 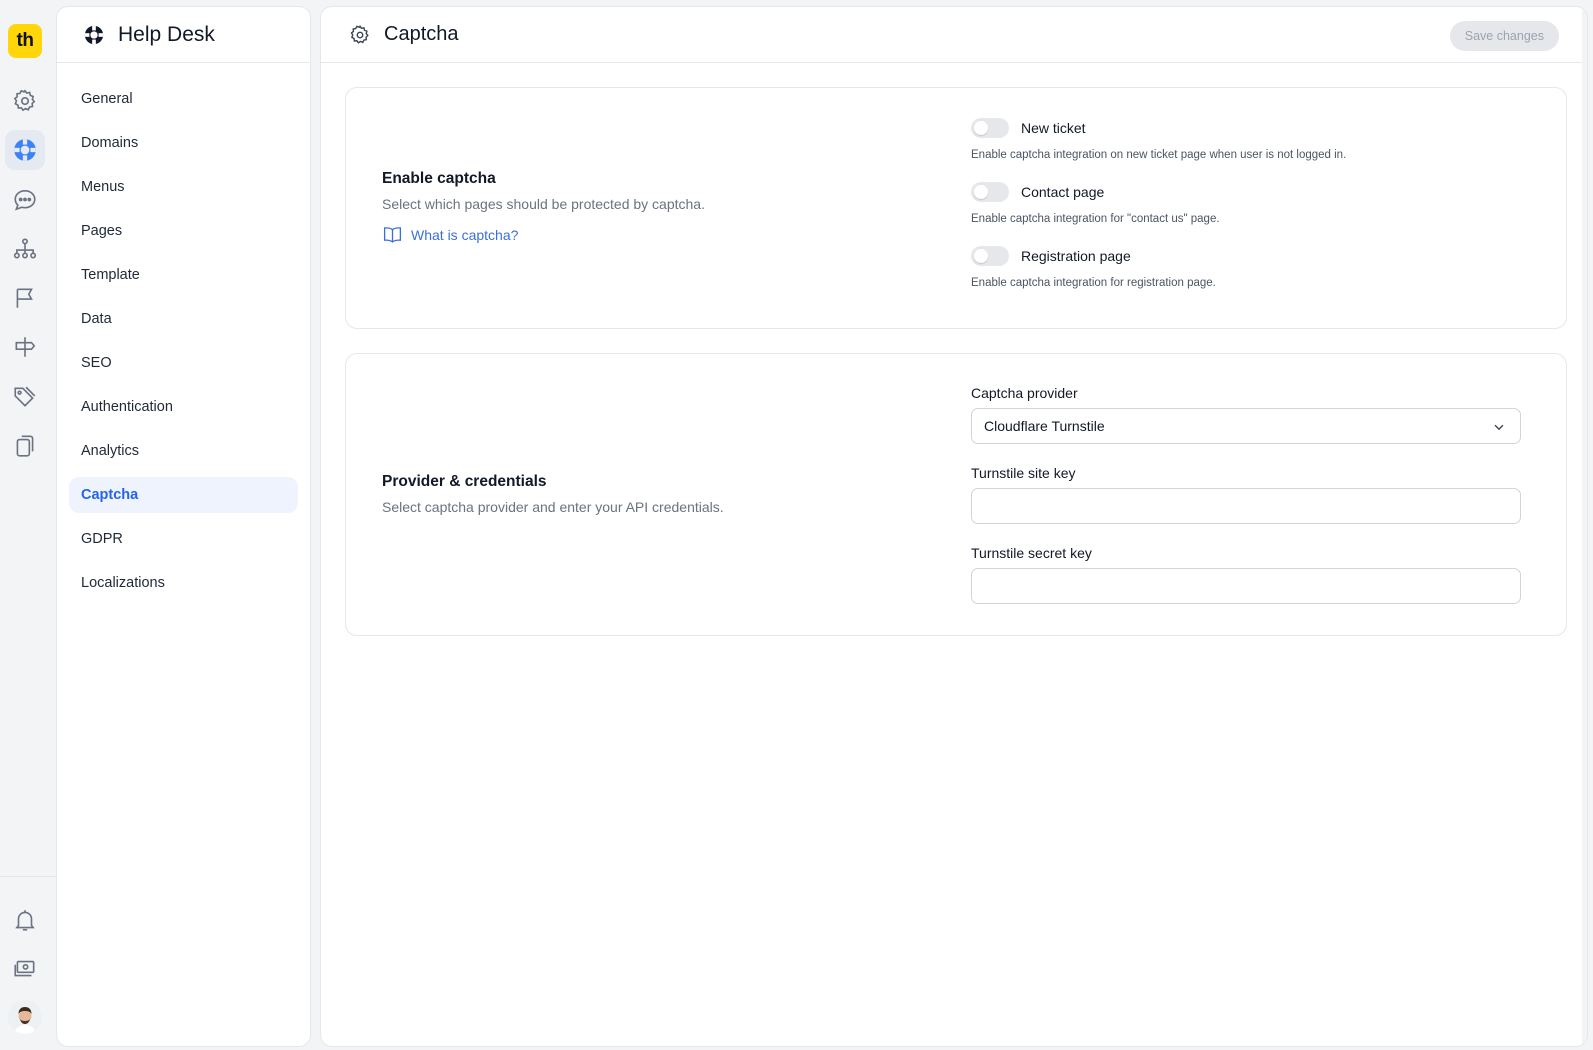 What do you see at coordinates (1023, 473) in the screenshot?
I see `site-key-label: Turnstile site key` at bounding box center [1023, 473].